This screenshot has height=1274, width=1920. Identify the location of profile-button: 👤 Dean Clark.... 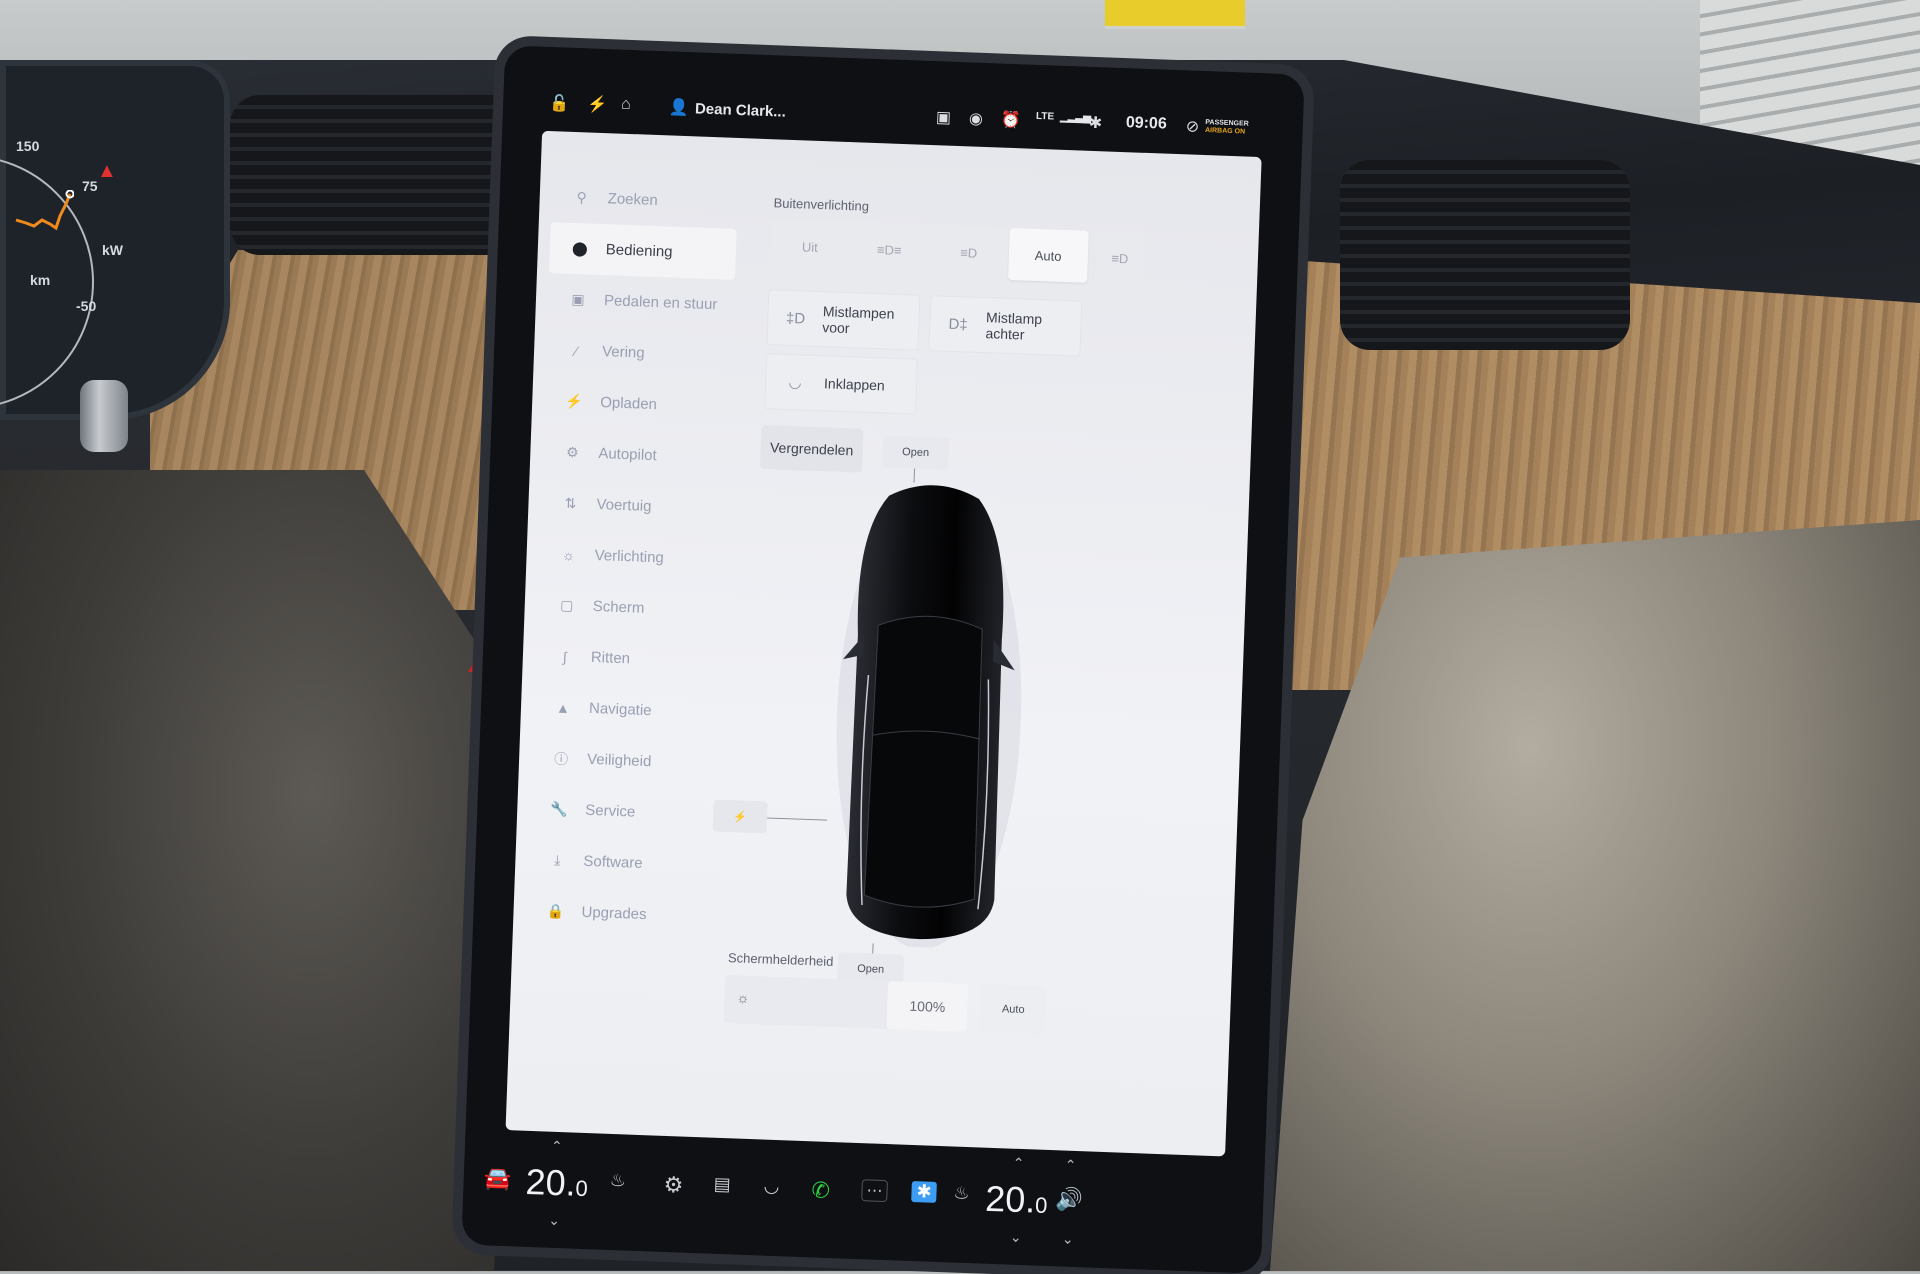
(727, 109).